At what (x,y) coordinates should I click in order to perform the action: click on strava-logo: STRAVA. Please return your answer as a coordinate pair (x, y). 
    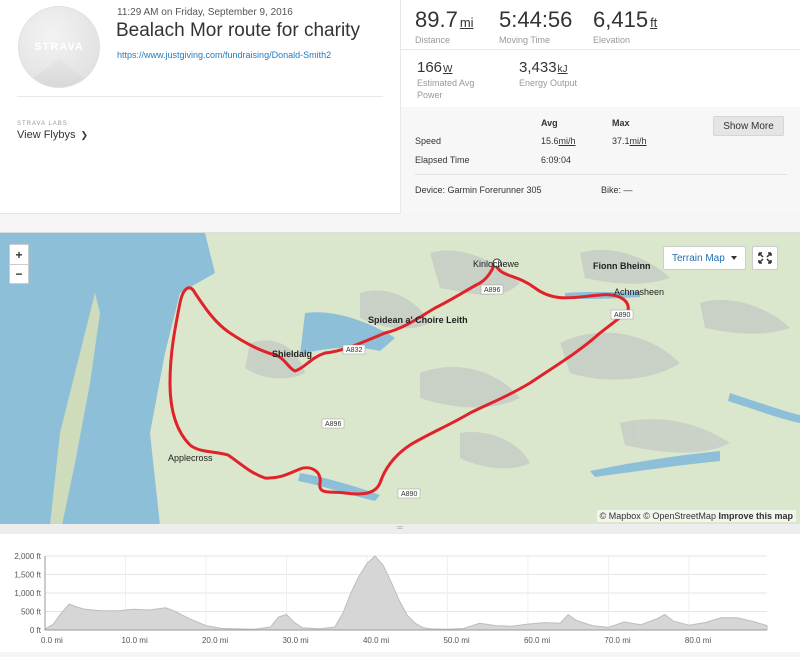
    Looking at the image, I should click on (59, 47).